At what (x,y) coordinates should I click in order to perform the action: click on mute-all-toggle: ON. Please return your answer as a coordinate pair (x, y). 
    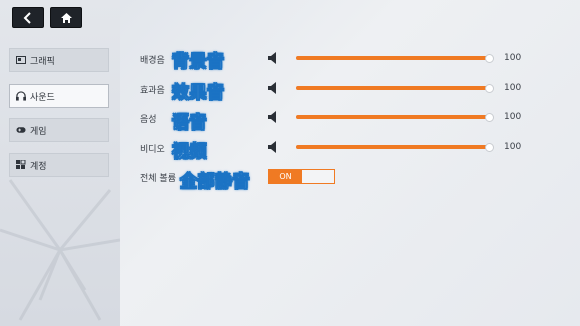
    Looking at the image, I should click on (301, 176).